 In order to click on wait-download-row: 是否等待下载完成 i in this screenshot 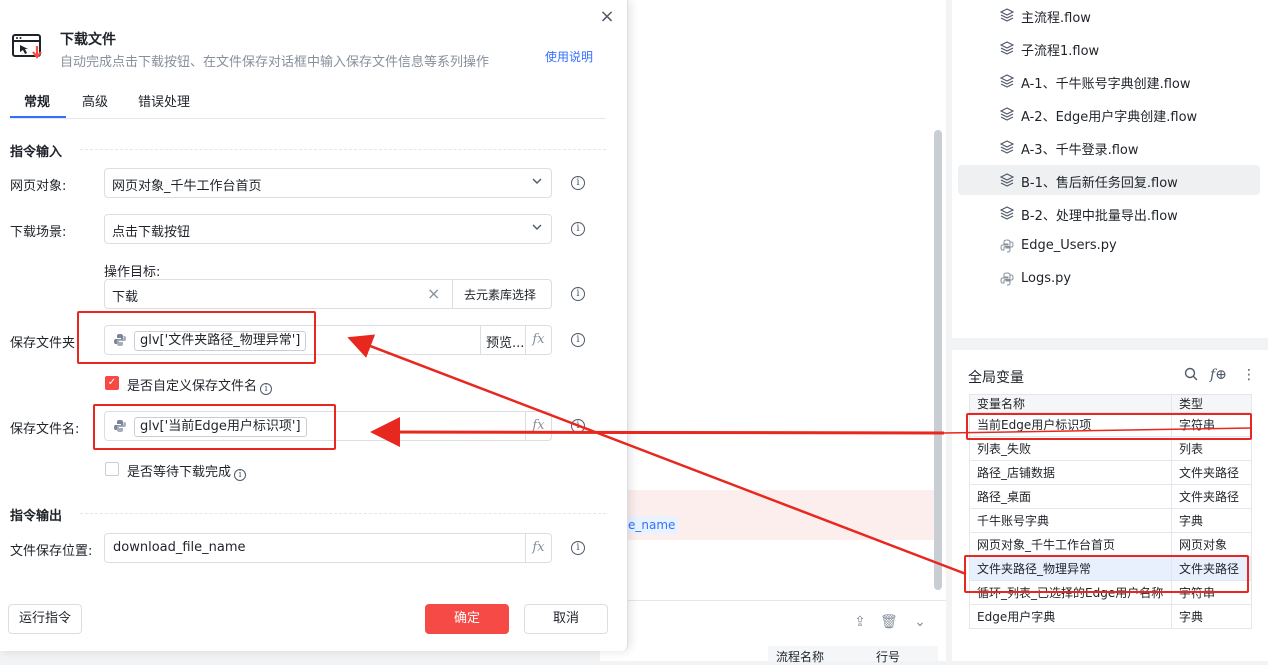, I will do `click(187, 471)`.